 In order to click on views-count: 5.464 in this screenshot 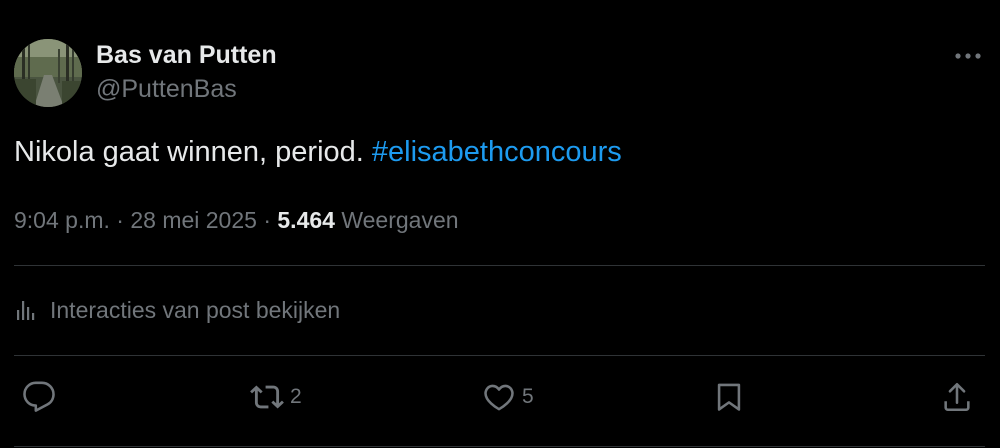, I will do `click(306, 220)`.